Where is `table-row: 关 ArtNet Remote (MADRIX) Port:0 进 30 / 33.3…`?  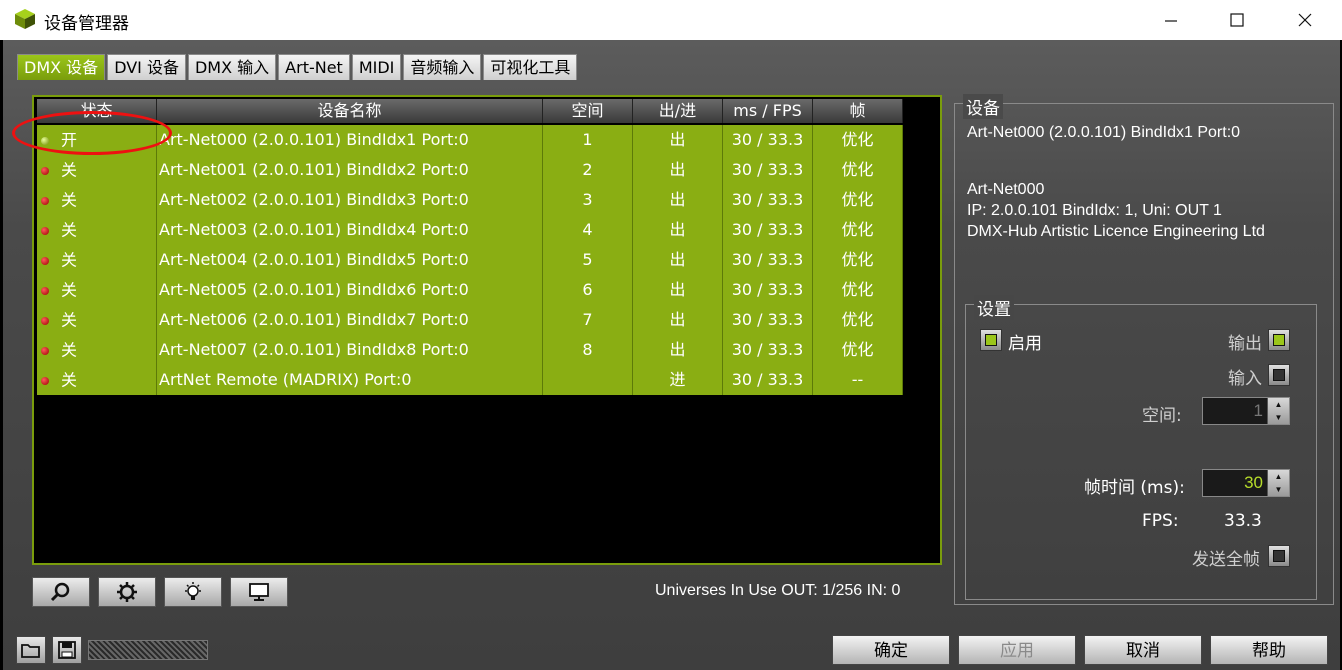
table-row: 关 ArtNet Remote (MADRIX) Port:0 进 30 / 33.3… is located at coordinates (470, 380).